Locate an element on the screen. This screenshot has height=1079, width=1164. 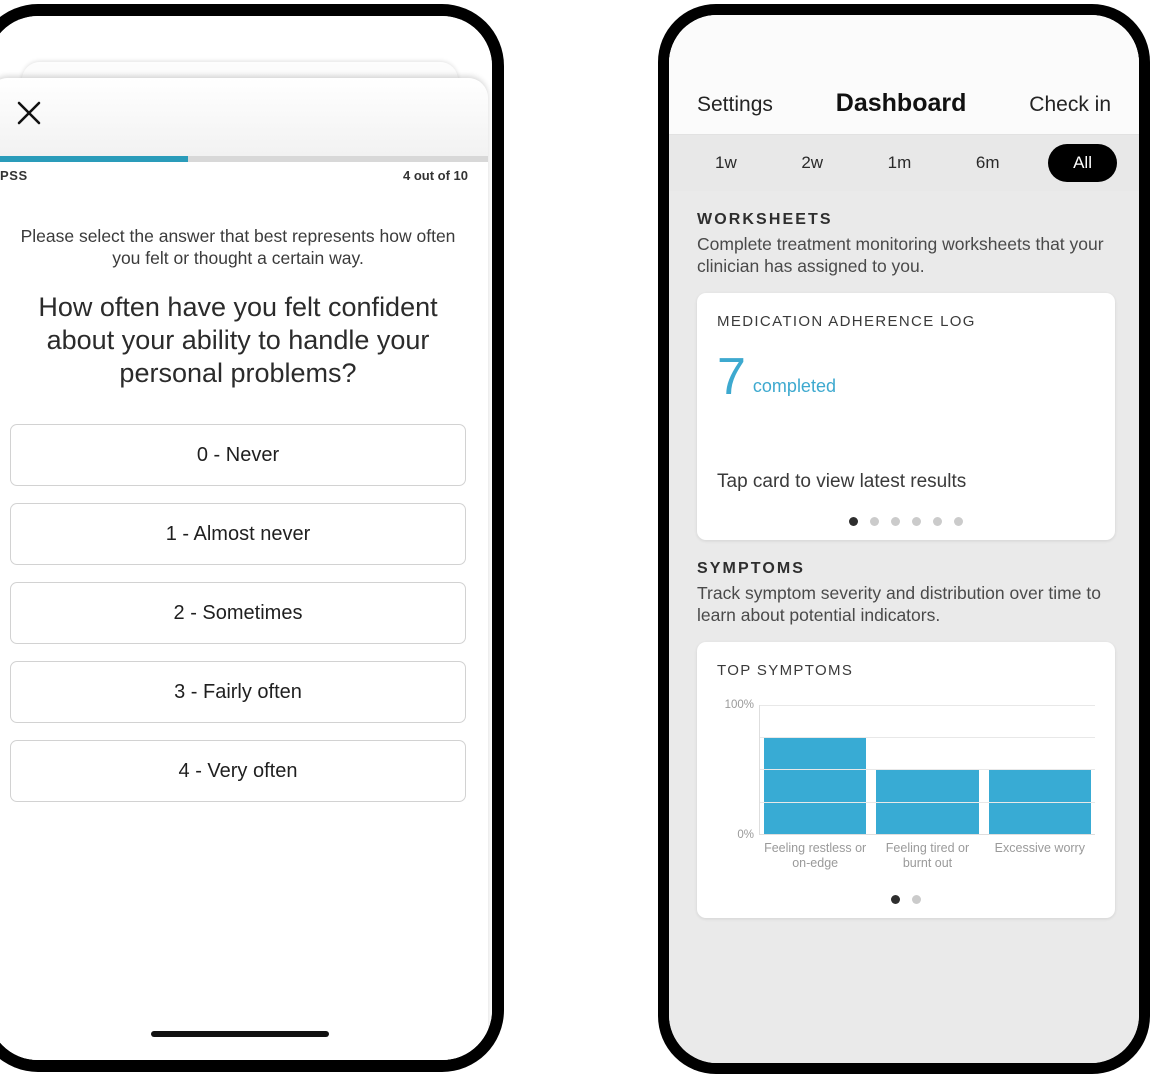
filter-pill-6m: 6m is located at coordinates (988, 163).